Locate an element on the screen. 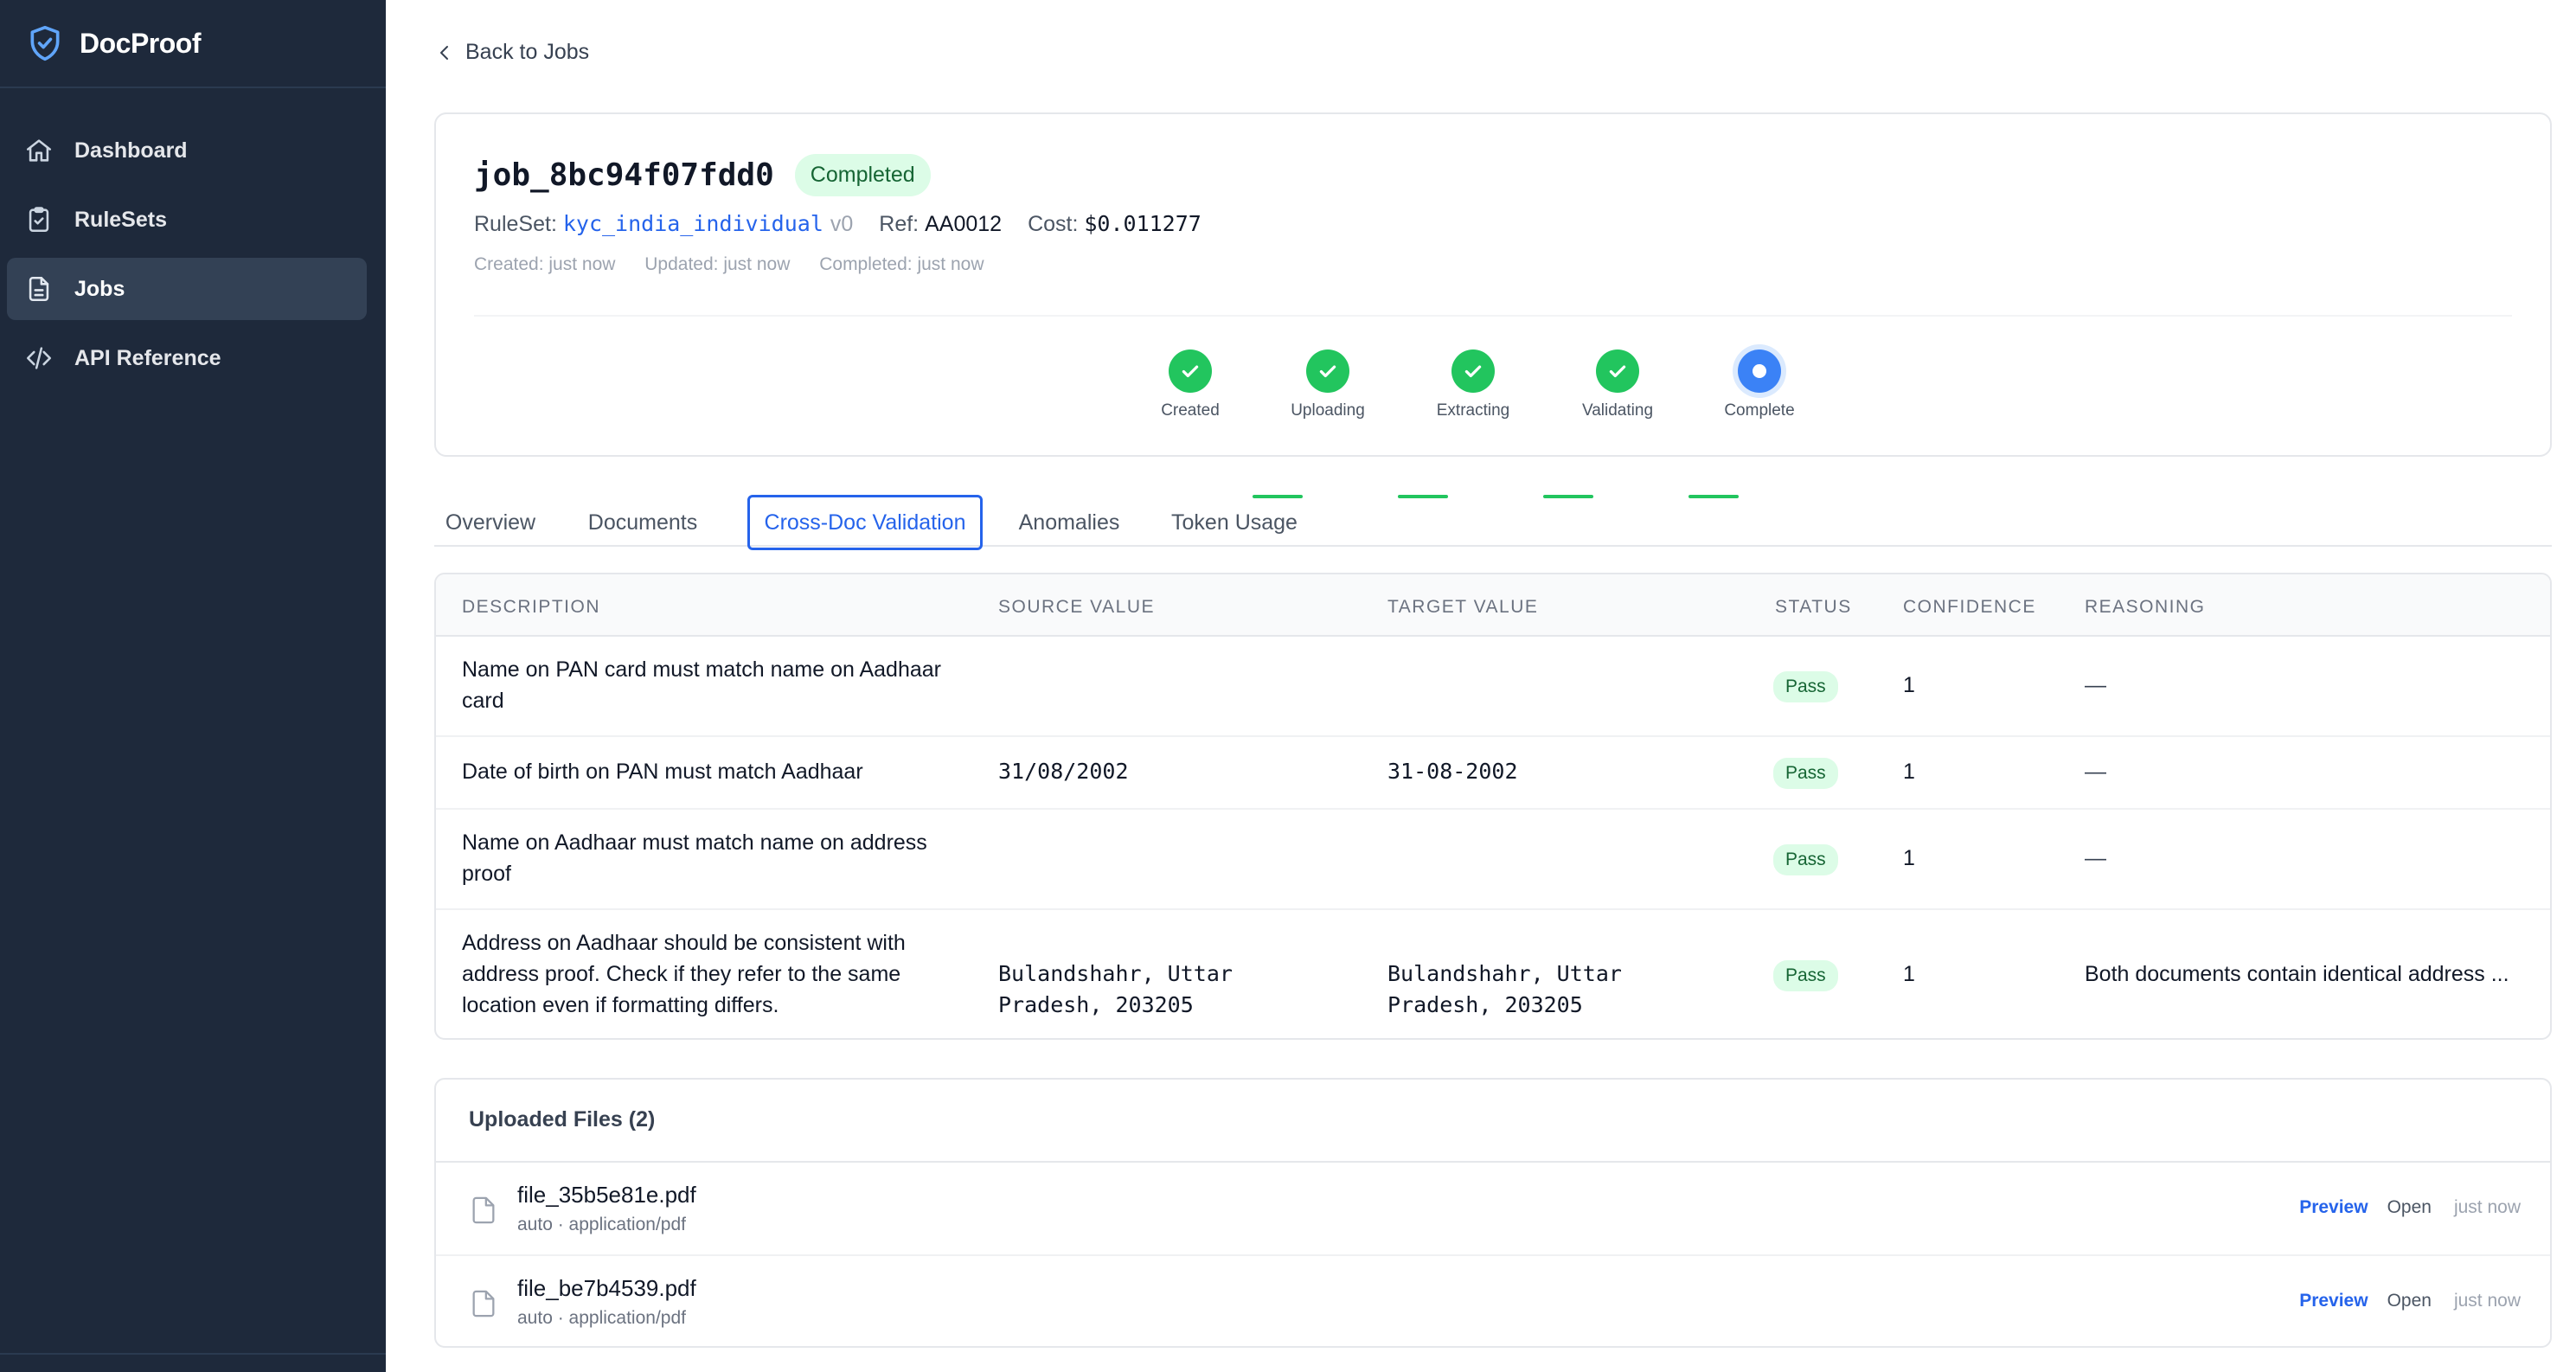 This screenshot has height=1372, width=2576. row-source-value: Bulandshahr, Uttar Pradesh, 203205 is located at coordinates (1115, 989).